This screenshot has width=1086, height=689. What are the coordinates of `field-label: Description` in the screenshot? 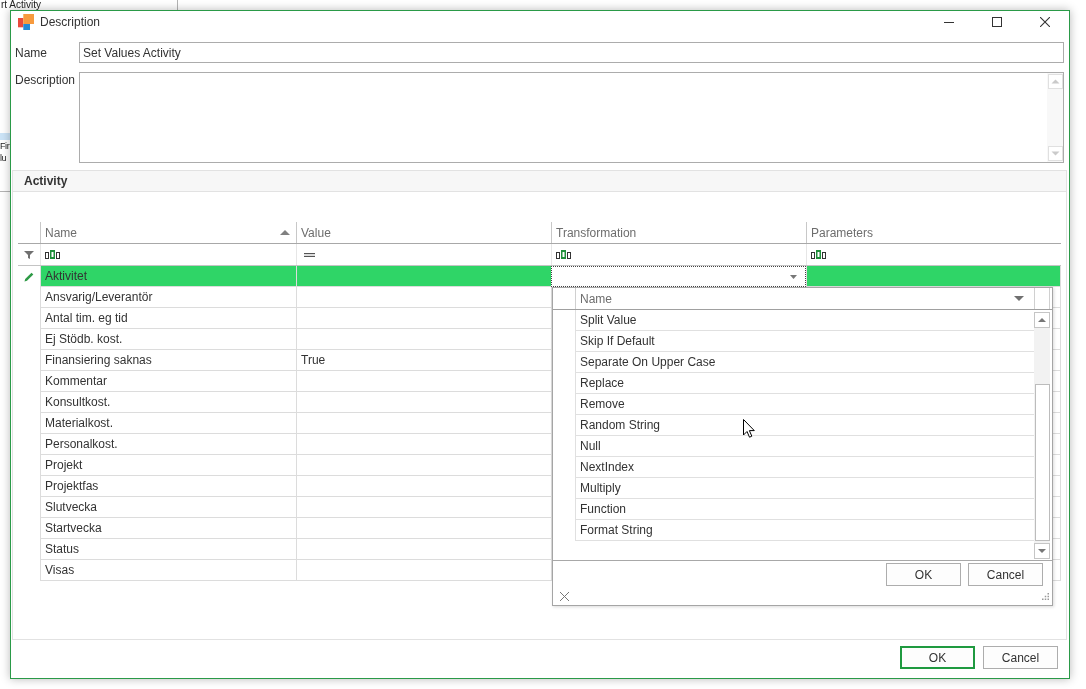 It's located at (45, 80).